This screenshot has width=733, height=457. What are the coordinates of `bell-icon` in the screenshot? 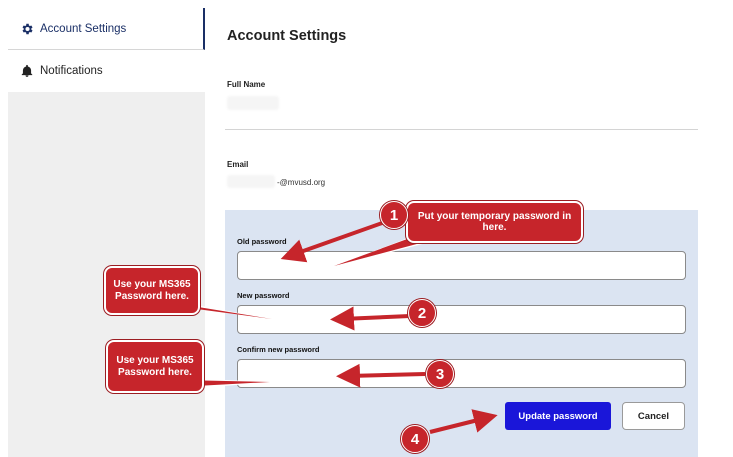 It's located at (27, 71).